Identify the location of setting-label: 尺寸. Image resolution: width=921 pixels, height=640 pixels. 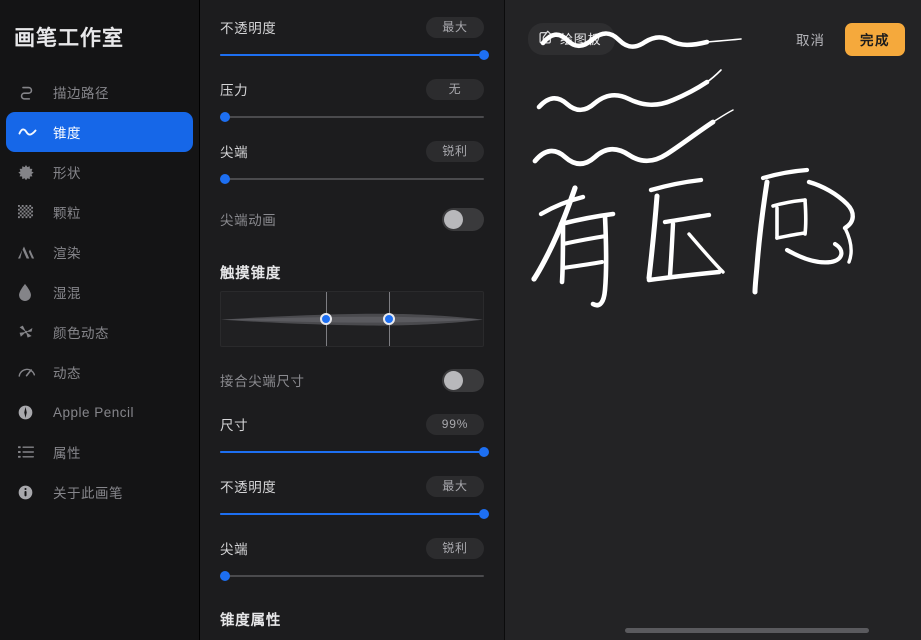
(234, 425).